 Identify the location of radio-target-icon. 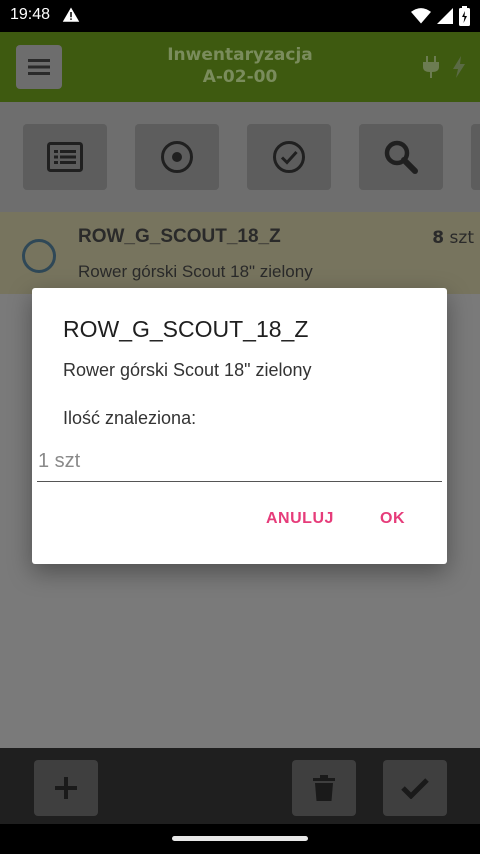
(177, 157).